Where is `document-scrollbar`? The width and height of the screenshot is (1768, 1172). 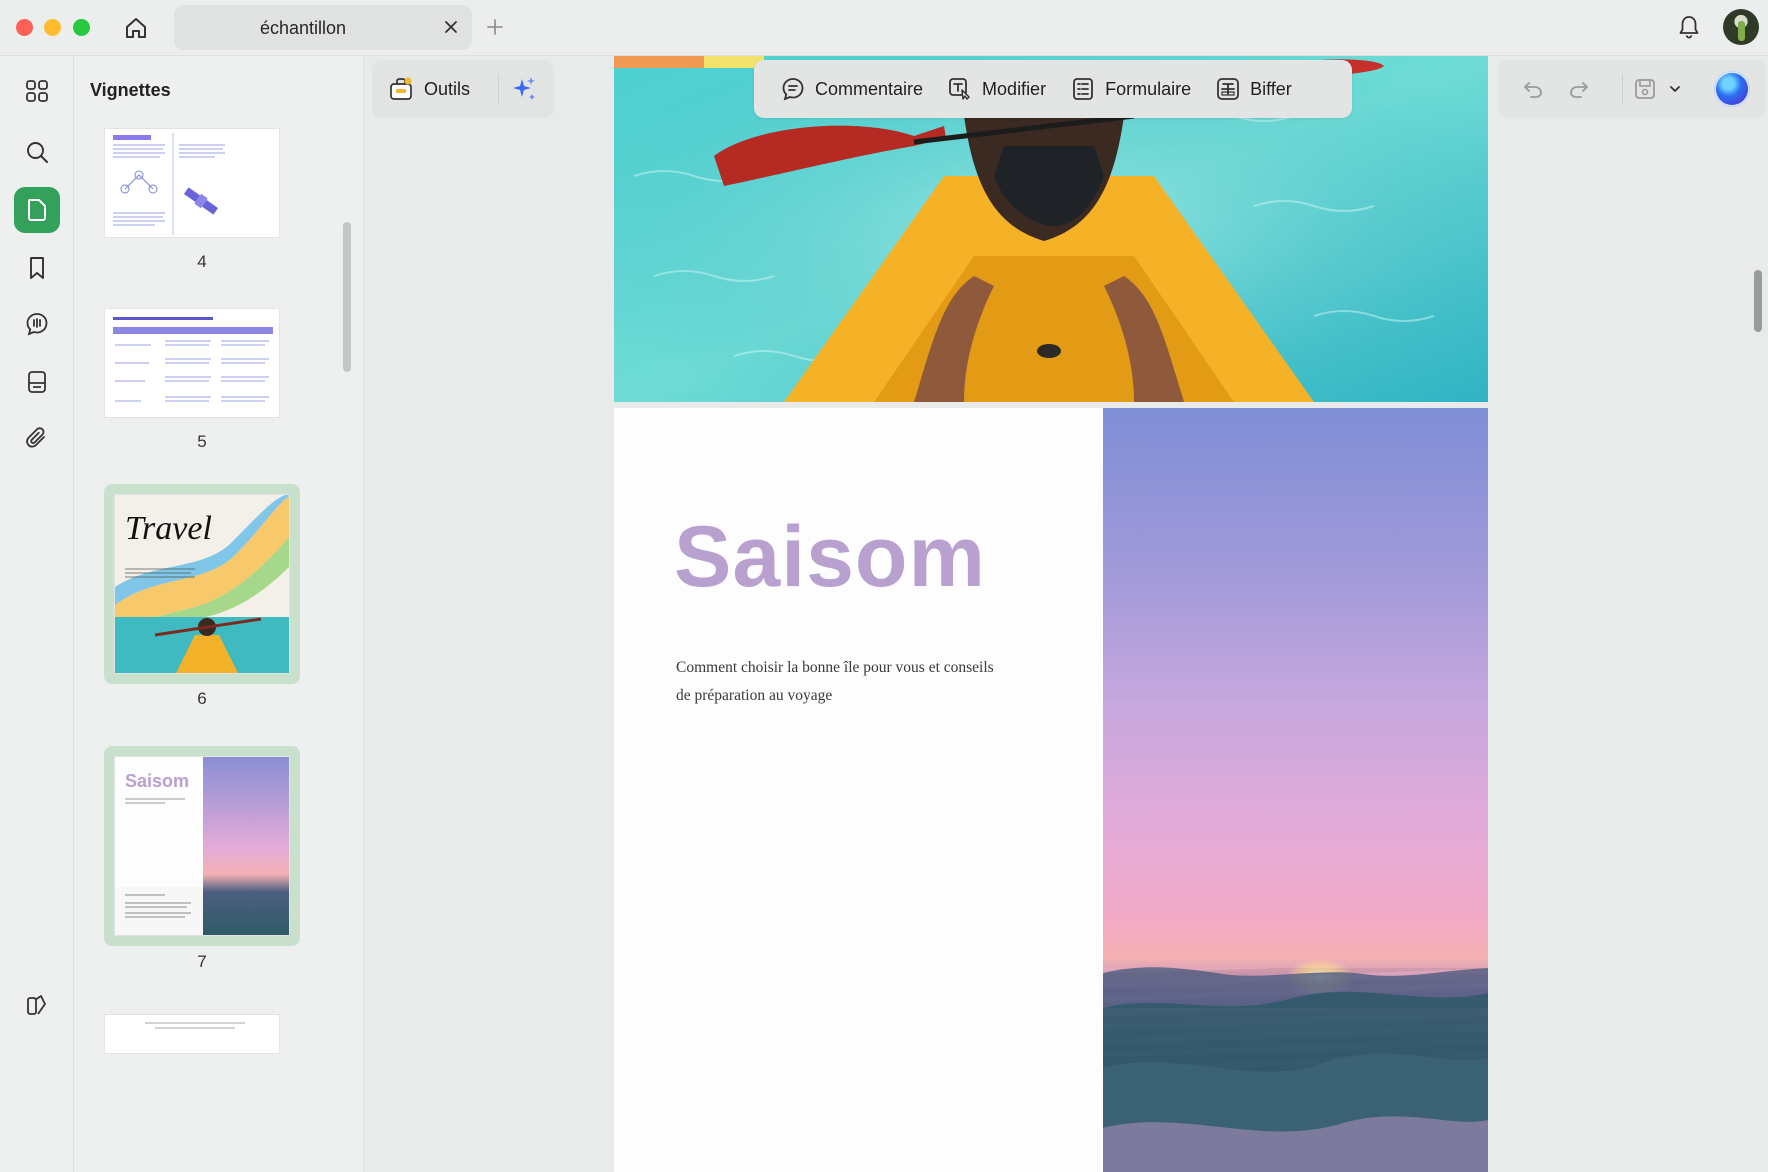
document-scrollbar is located at coordinates (1758, 301).